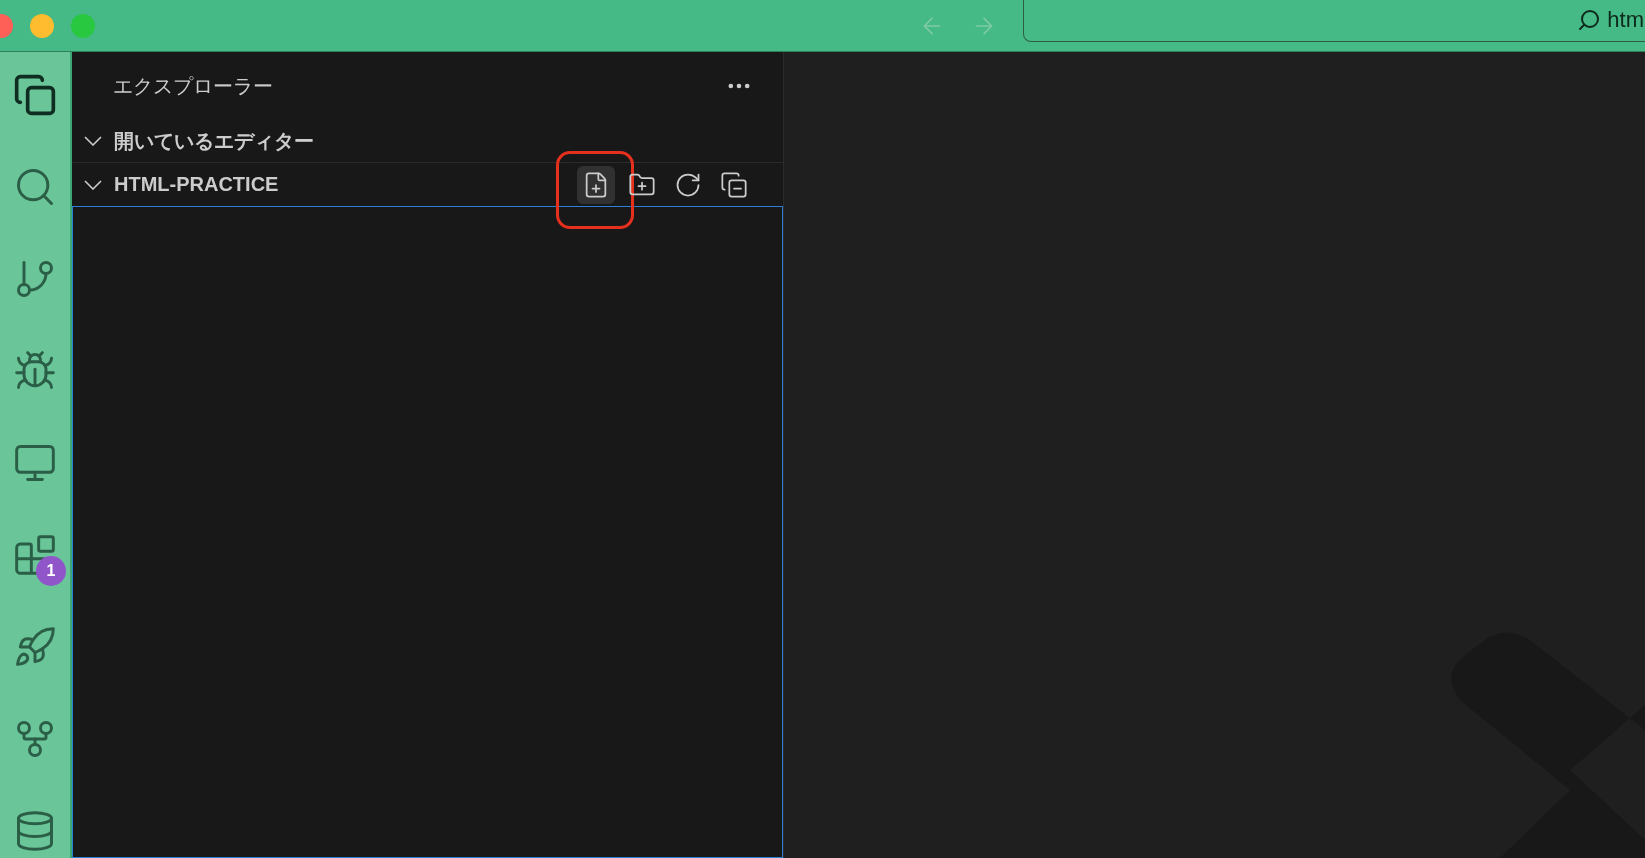  What do you see at coordinates (193, 86) in the screenshot?
I see `panel-title: エクスプローラー` at bounding box center [193, 86].